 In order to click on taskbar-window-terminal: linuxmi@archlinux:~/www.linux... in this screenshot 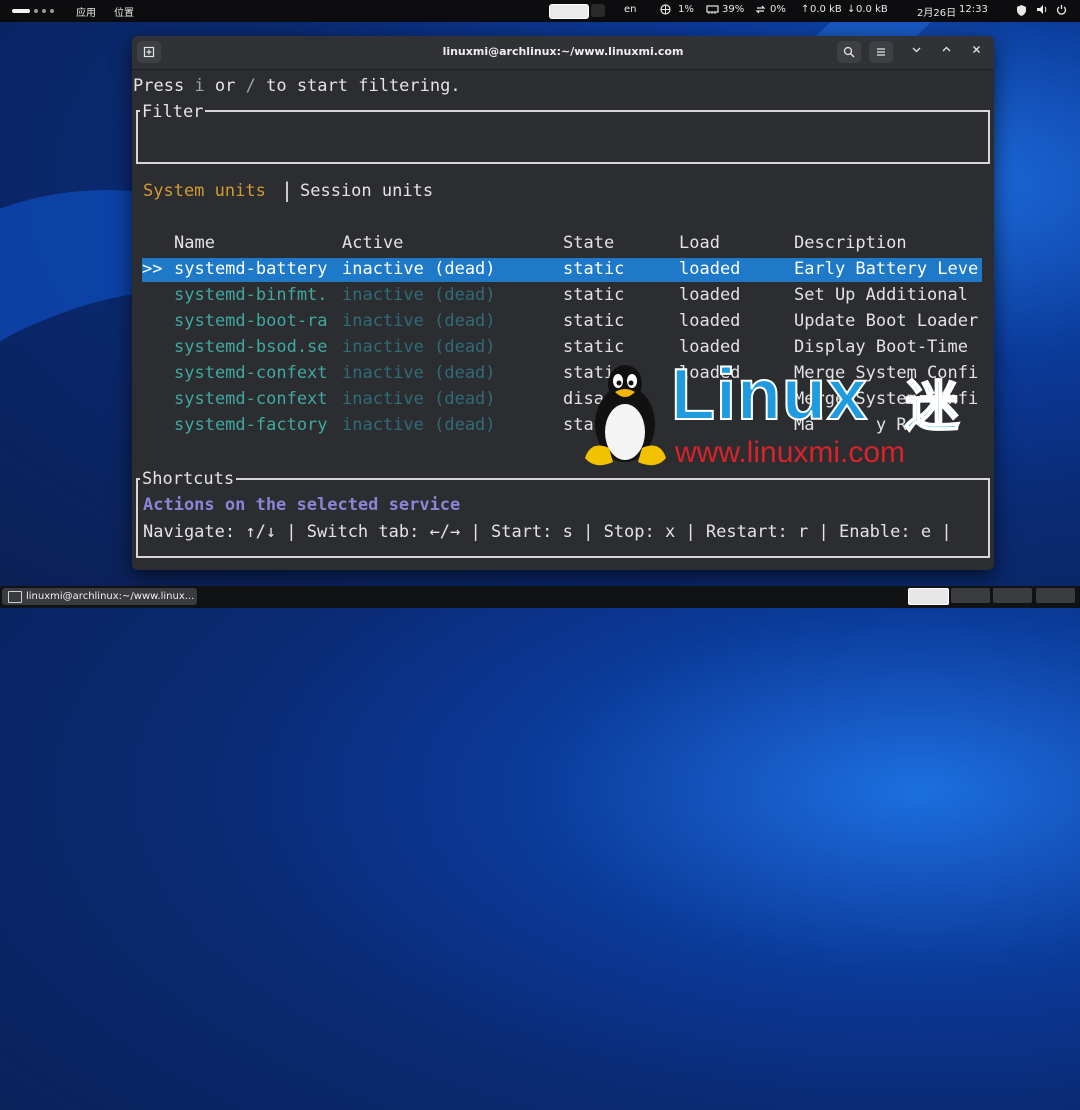, I will do `click(99, 596)`.